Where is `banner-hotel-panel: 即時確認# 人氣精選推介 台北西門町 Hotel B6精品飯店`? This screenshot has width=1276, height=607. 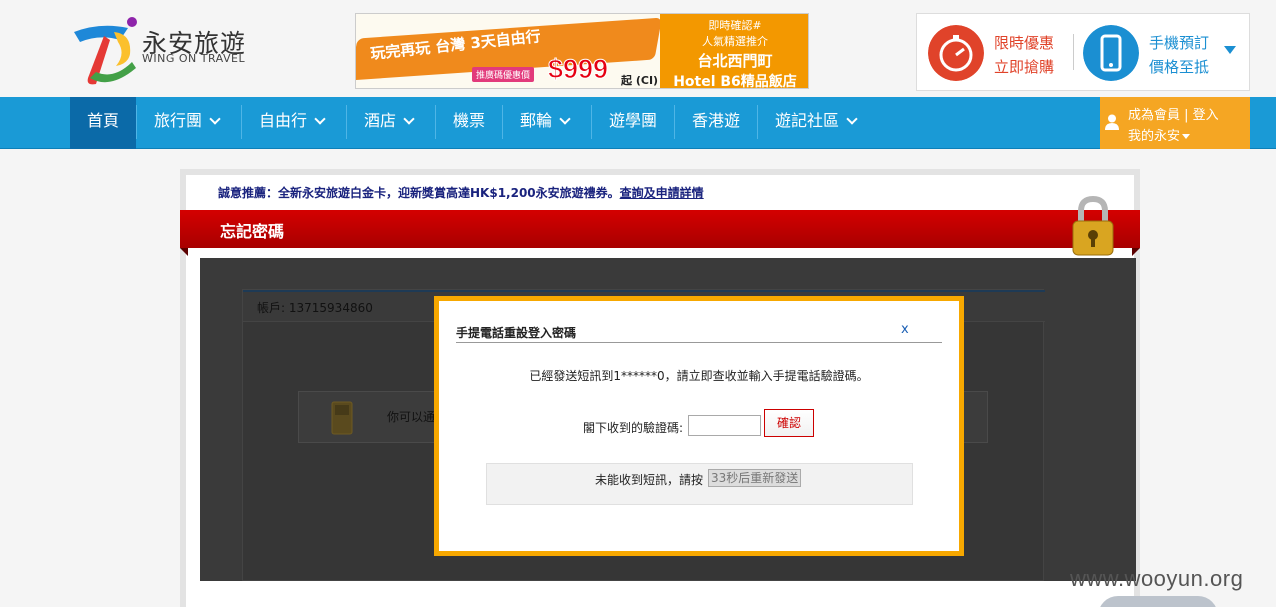 banner-hotel-panel: 即時確認# 人氣精選推介 台北西門町 Hotel B6精品飯店 is located at coordinates (734, 51).